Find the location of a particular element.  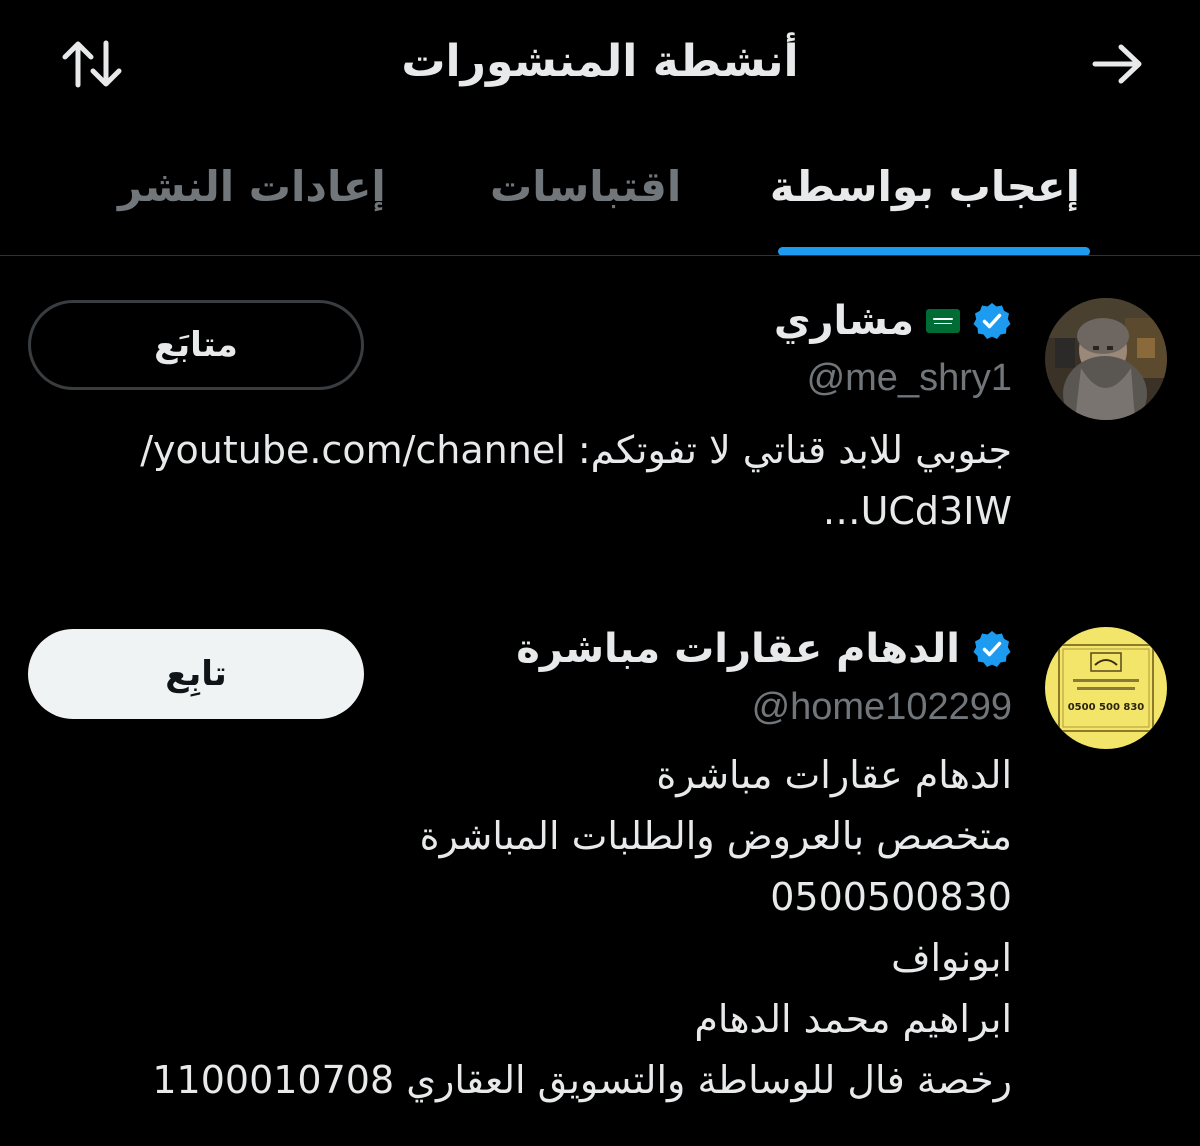

display-name-row: مشاري is located at coordinates (893, 321).